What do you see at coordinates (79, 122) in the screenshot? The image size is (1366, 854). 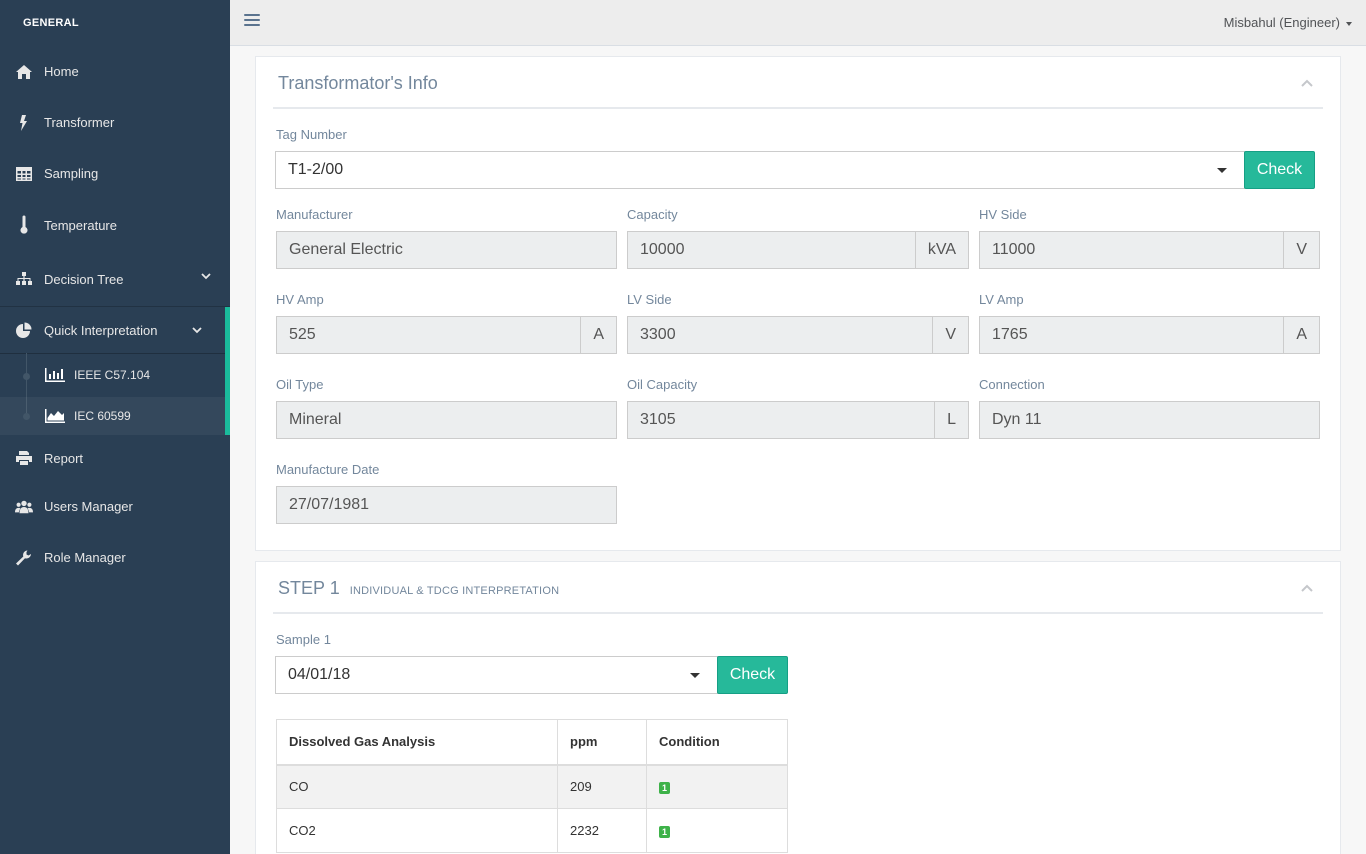 I see `sidebar-item-label: Transformer` at bounding box center [79, 122].